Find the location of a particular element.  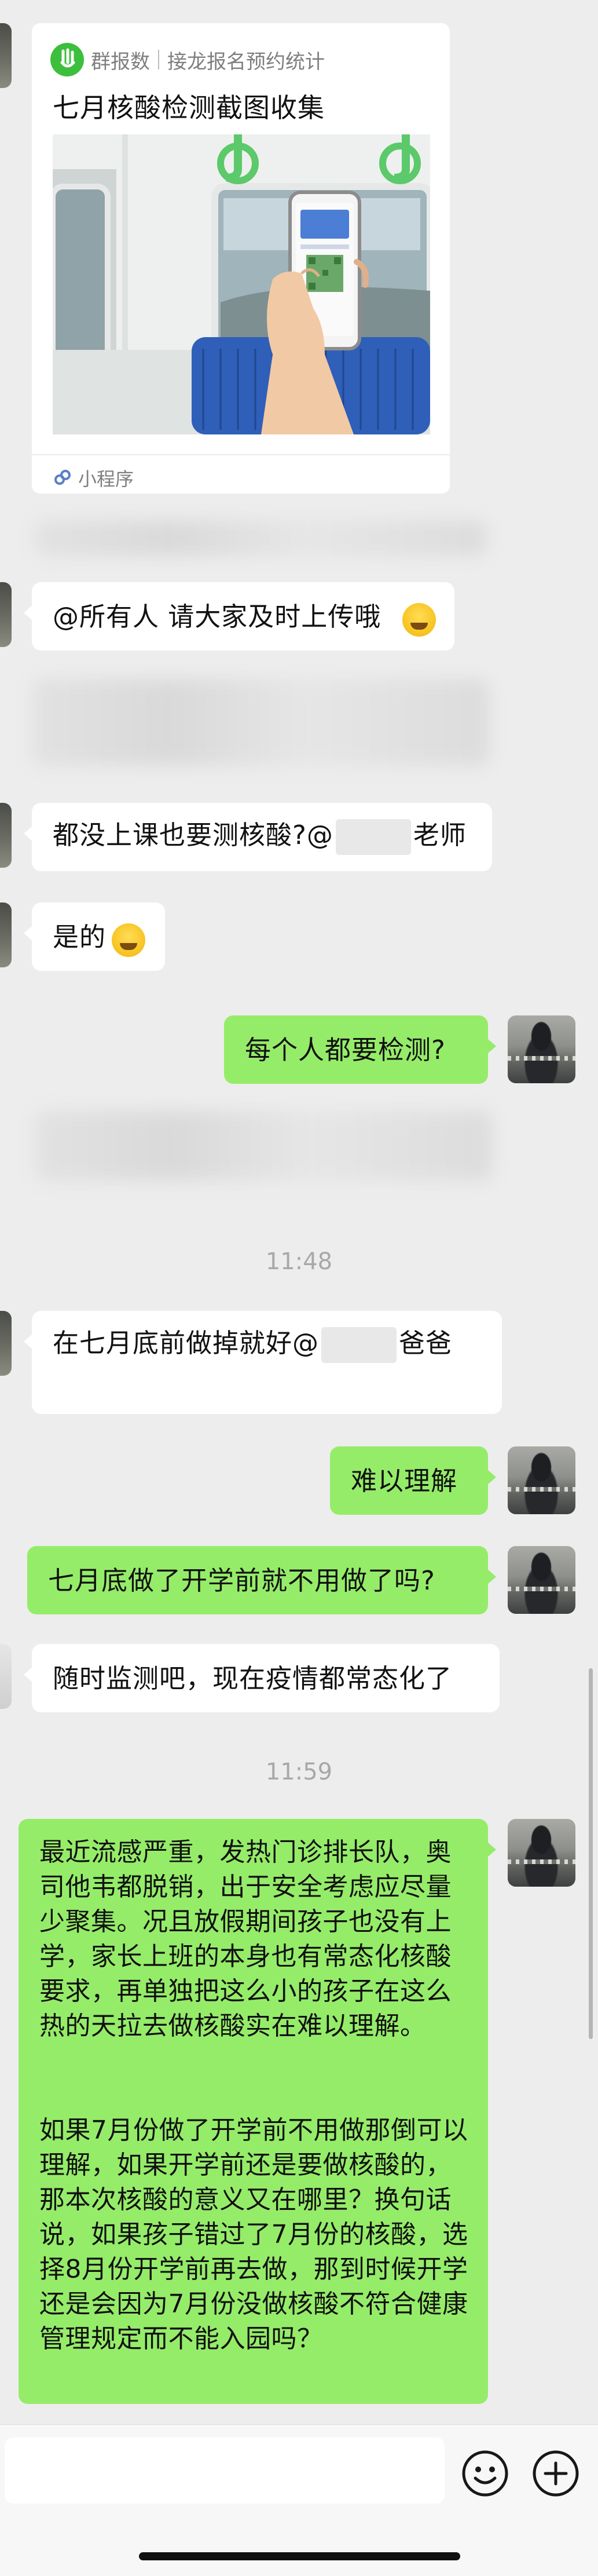

plus-circle-icon is located at coordinates (555, 2473).